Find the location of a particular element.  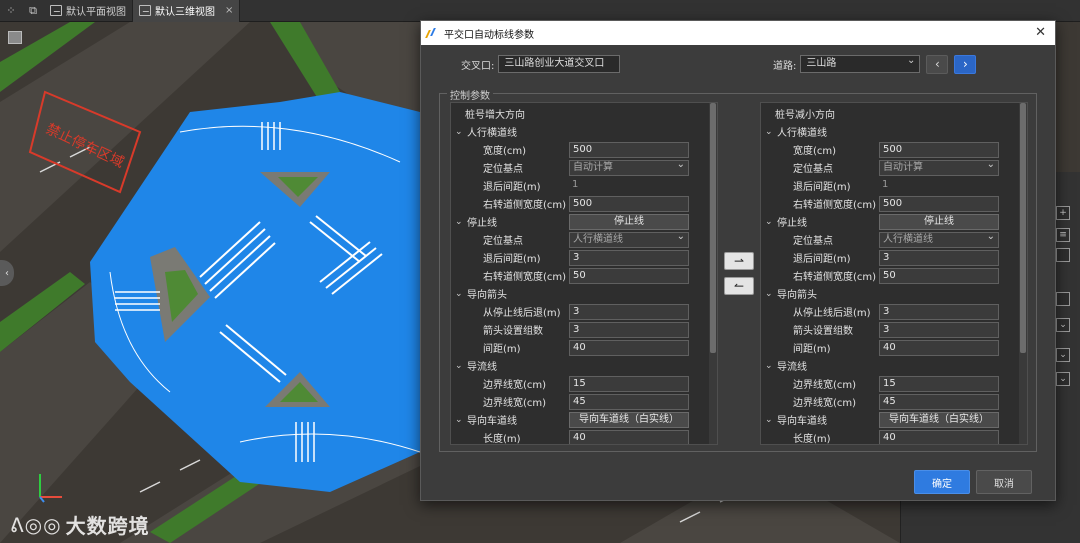

tree-param-row: 长度(m) 40 is located at coordinates (894, 436).